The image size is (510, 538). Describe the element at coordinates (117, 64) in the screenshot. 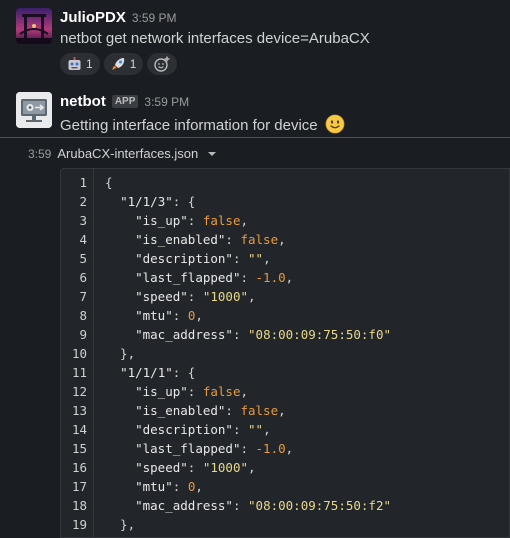

I see `rocket-icon` at that location.